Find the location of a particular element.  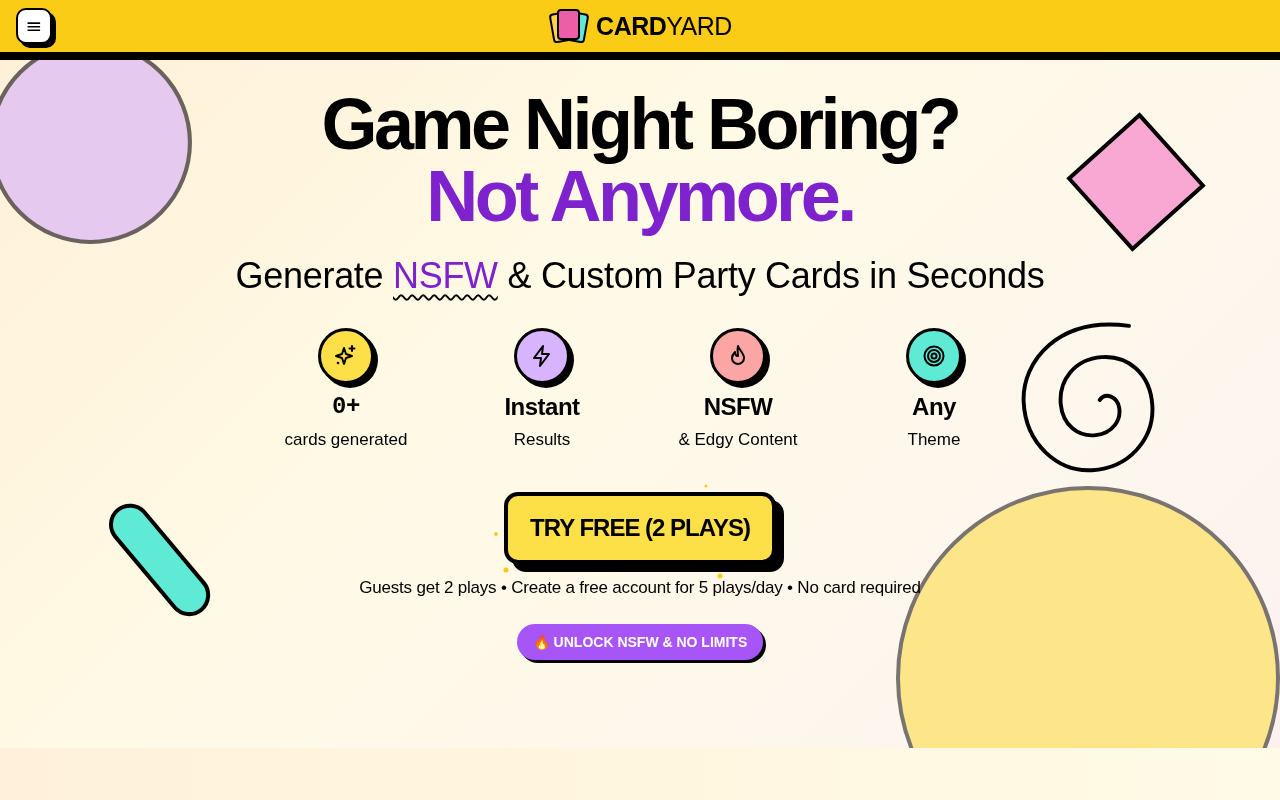

stat-value: NSFW is located at coordinates (738, 407).